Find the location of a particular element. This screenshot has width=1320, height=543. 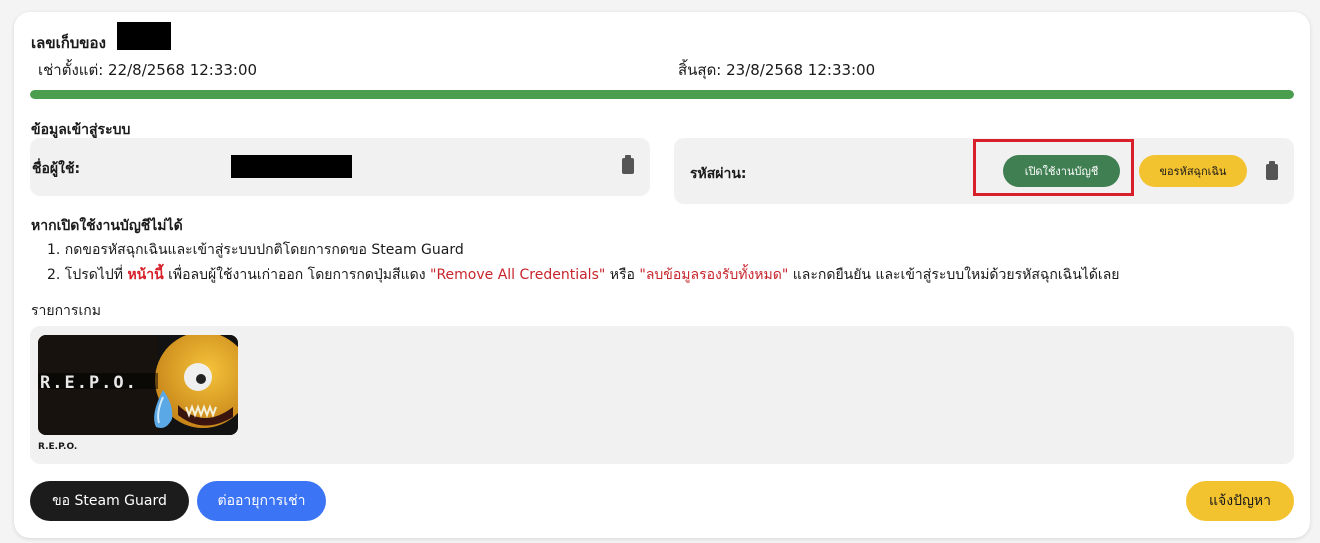

enable-account-button: เปิดใช้งานบัญชี is located at coordinates (1061, 171).